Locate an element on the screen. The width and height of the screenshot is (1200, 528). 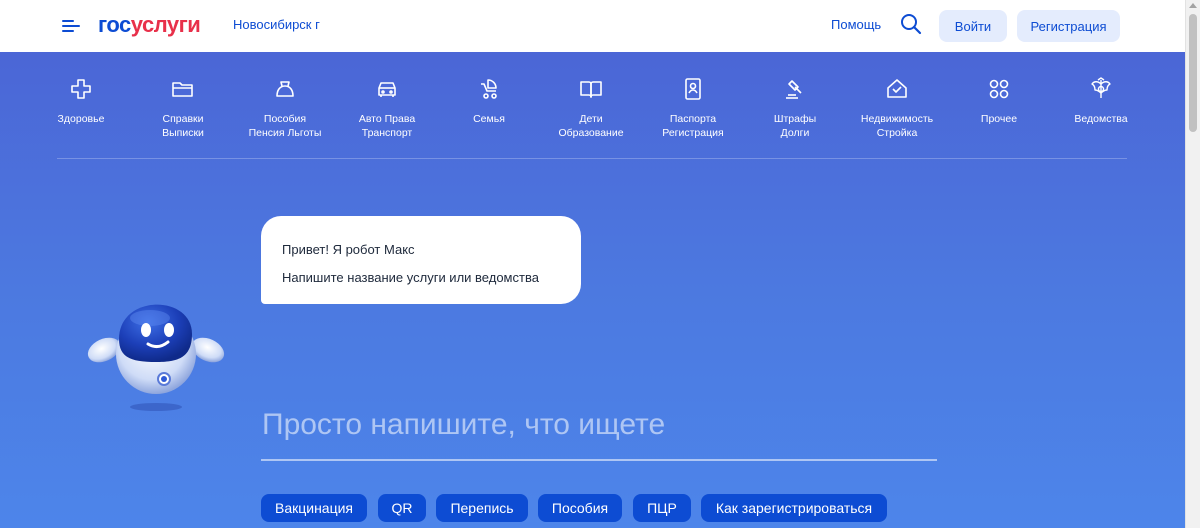
coat-of-arms-icon is located at coordinates (1101, 87).